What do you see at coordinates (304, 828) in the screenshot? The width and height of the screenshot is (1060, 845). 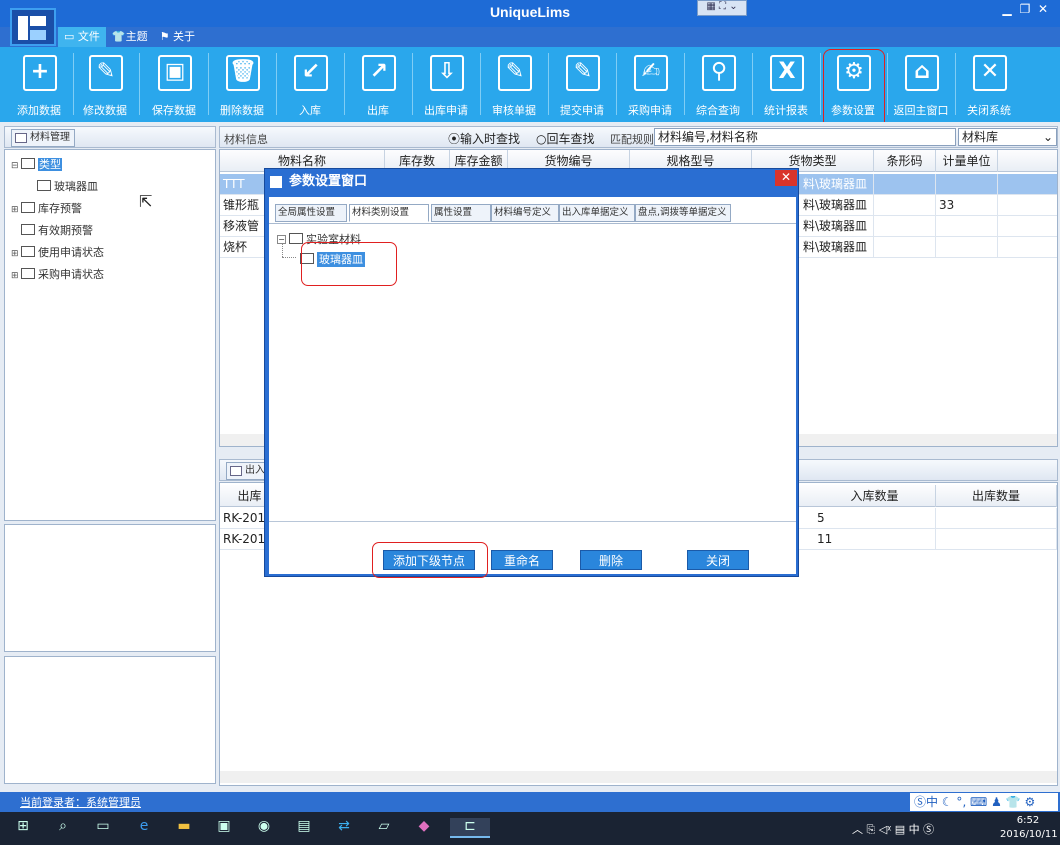 I see `app-icon-1: ▤` at bounding box center [304, 828].